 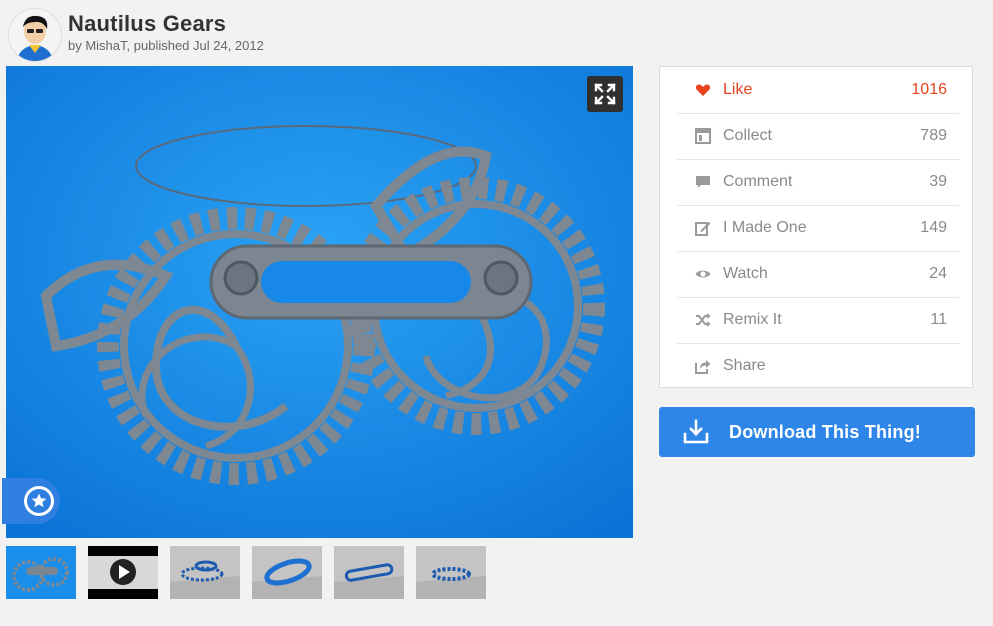 I want to click on thumbnail-photo, so click(x=41, y=572).